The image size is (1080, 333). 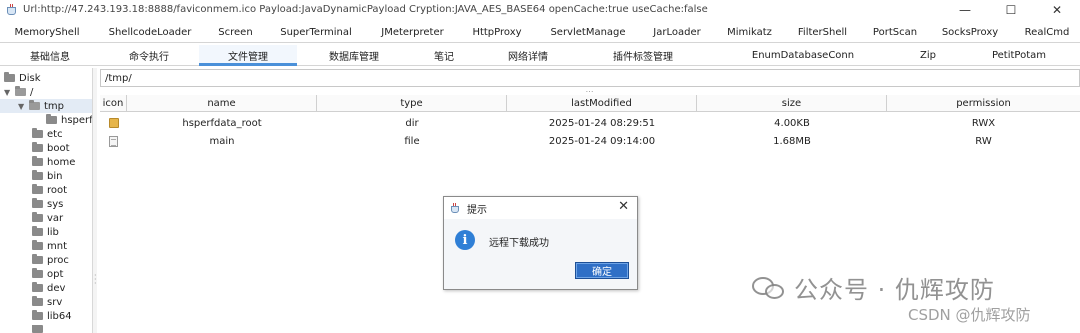 I want to click on tab-httpproxy: HttpProxy, so click(x=497, y=32).